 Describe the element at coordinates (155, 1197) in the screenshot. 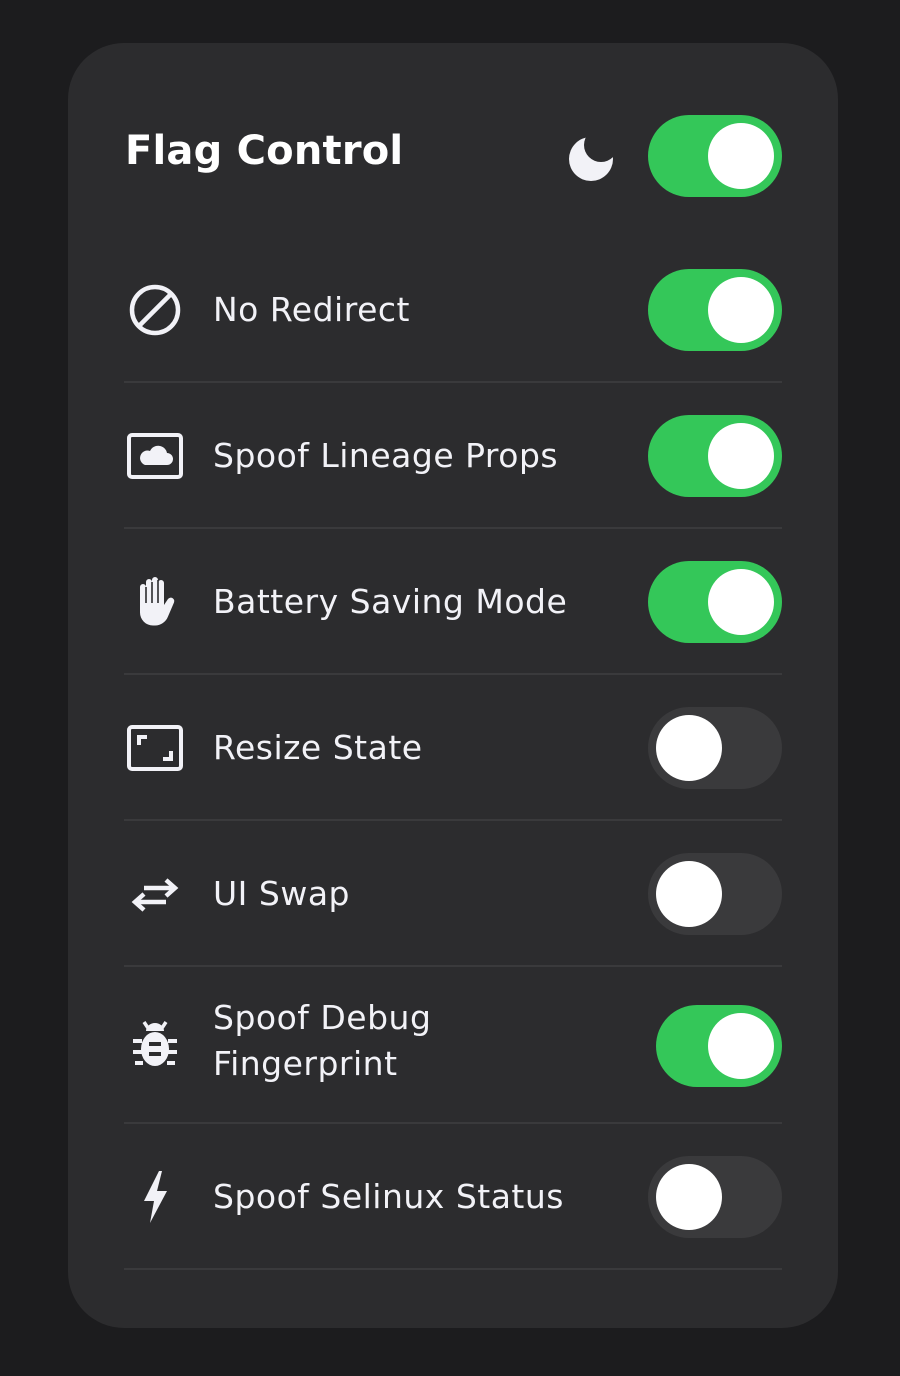

I see `bolt-icon` at that location.